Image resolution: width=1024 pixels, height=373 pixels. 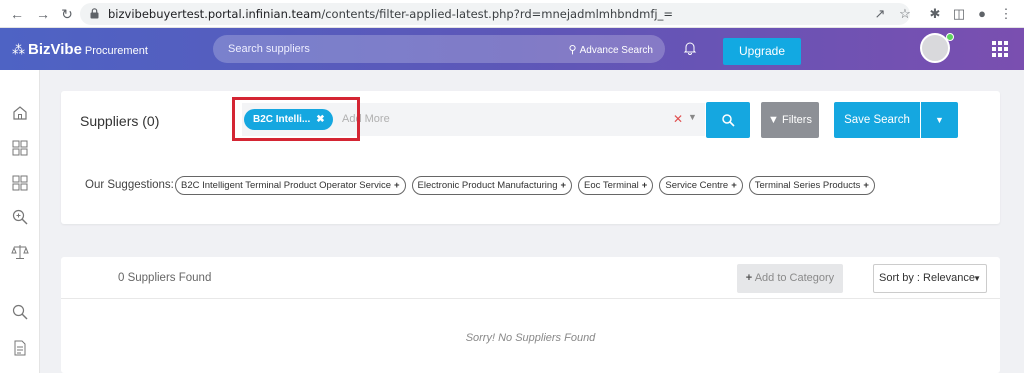 I want to click on advance-search-link: ⚲ Advance Search, so click(x=611, y=49).